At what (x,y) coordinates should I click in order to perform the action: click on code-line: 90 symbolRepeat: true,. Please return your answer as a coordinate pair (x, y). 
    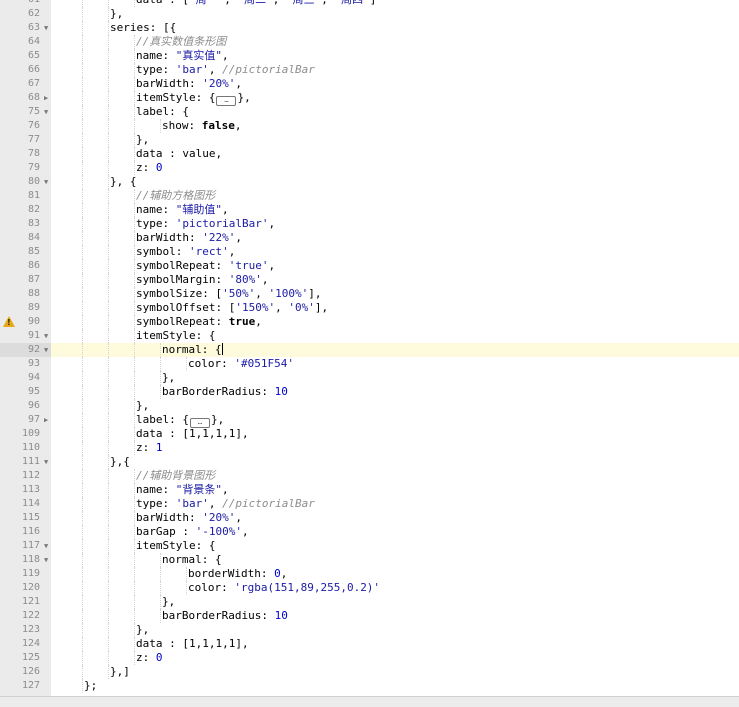
    Looking at the image, I should click on (369, 322).